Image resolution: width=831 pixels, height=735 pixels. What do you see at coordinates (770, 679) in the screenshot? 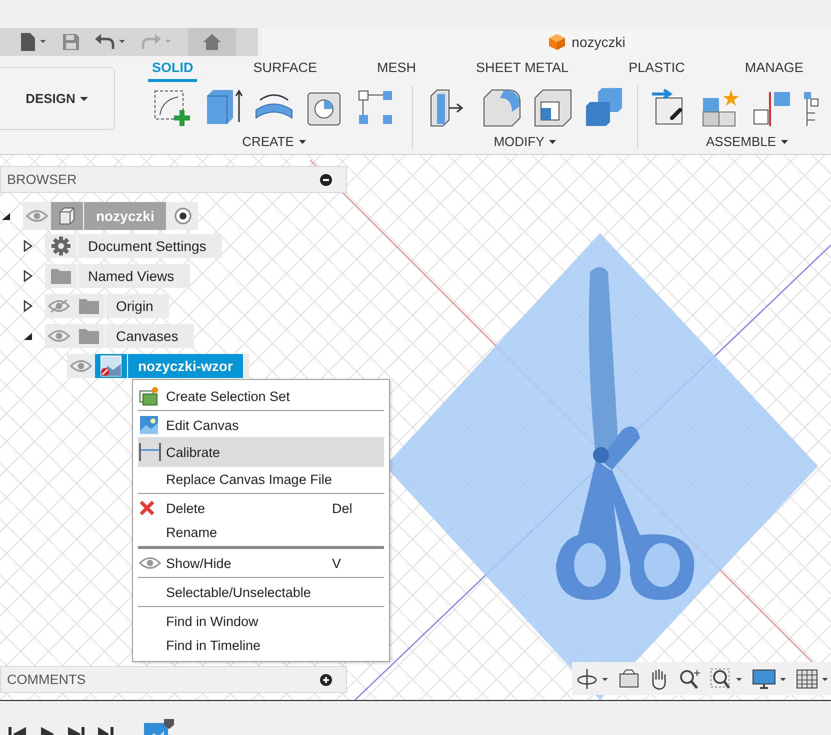
I see `display-icon` at bounding box center [770, 679].